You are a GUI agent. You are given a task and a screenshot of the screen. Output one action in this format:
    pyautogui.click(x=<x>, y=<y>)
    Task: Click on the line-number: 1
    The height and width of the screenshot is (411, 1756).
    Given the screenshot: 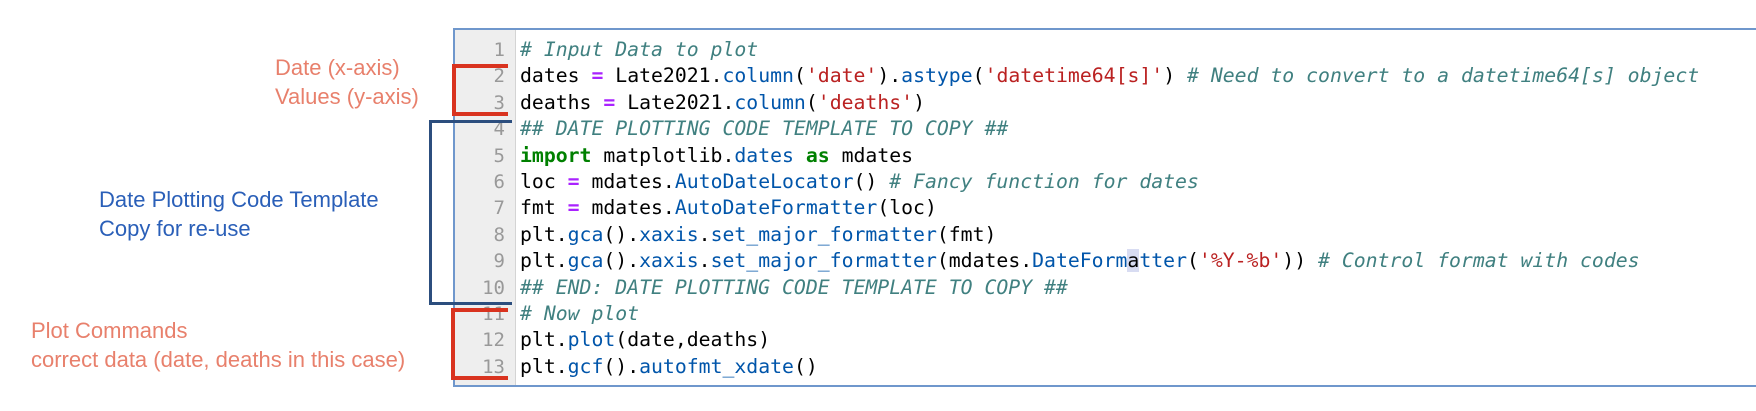 What is the action you would take?
    pyautogui.click(x=499, y=50)
    